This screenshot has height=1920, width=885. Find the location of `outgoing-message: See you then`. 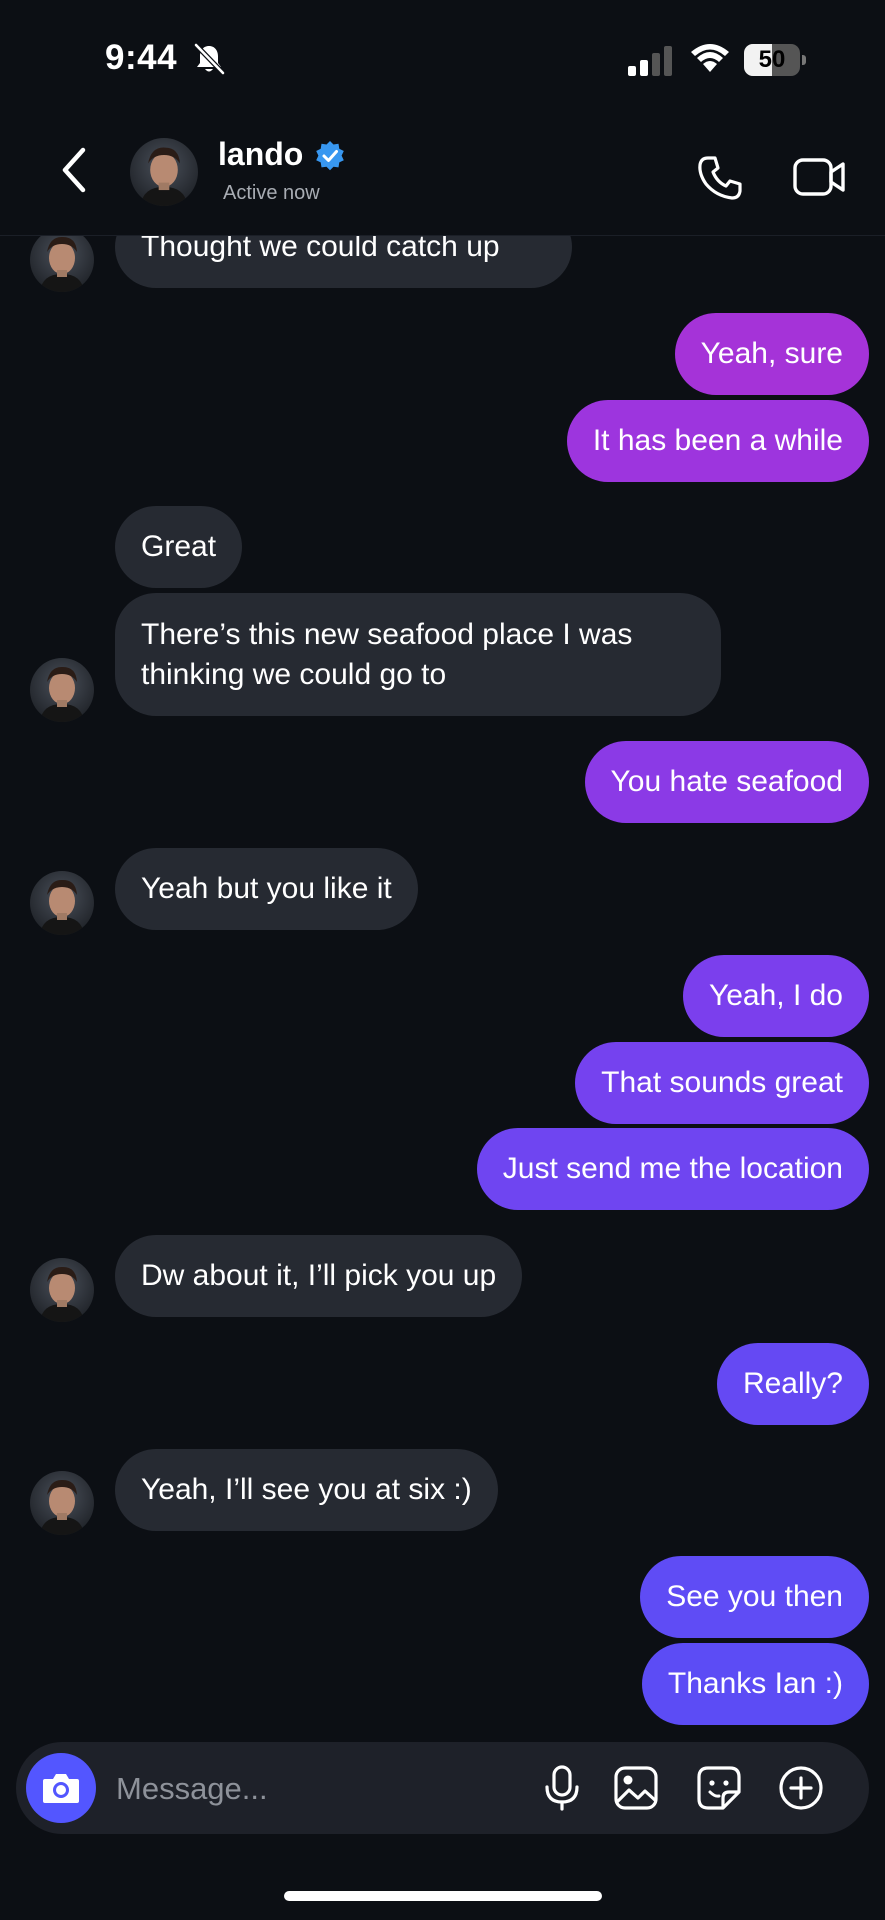

outgoing-message: See you then is located at coordinates (754, 1597).